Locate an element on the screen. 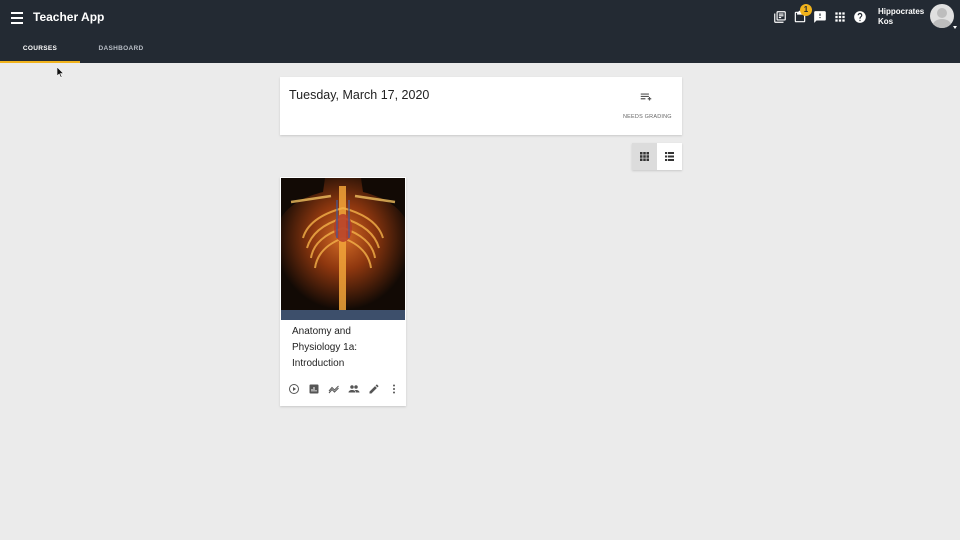 The image size is (960, 540). library-books-icon is located at coordinates (780, 17).